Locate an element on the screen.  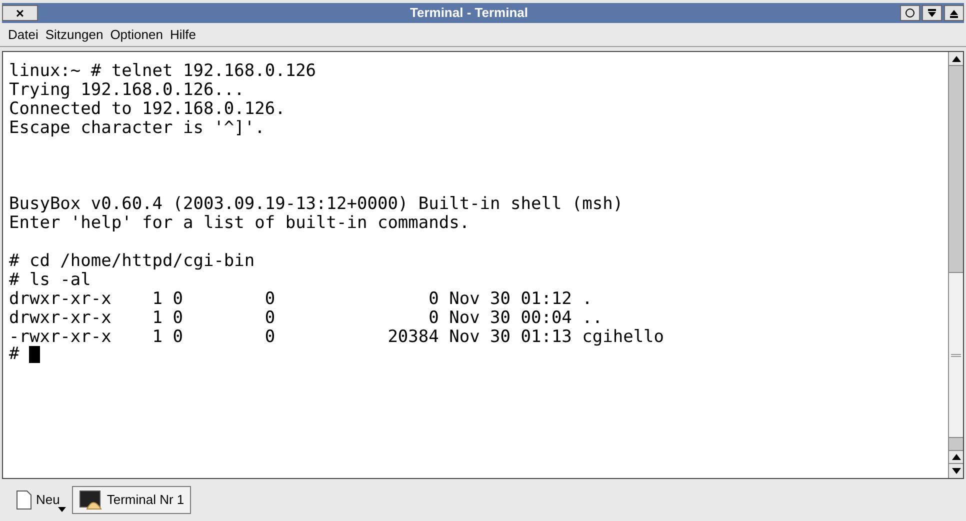
scroll-track is located at coordinates (956, 444).